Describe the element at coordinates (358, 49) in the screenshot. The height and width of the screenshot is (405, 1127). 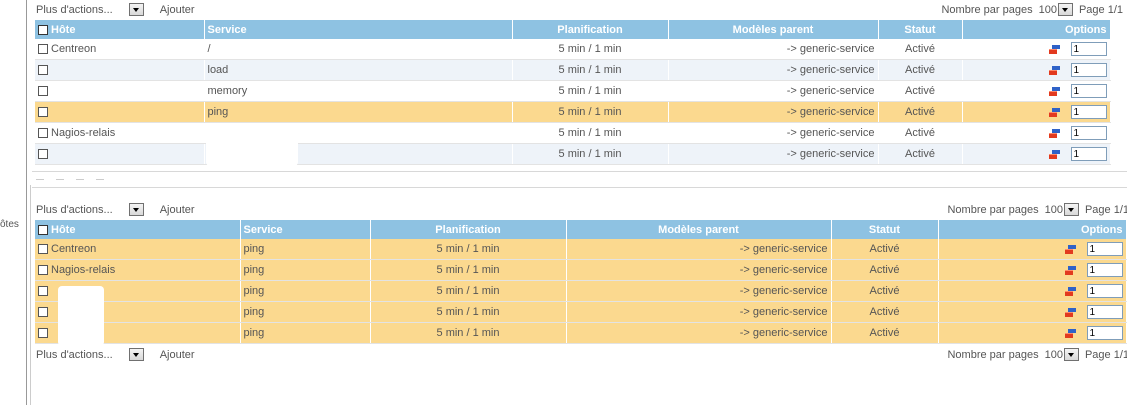
I see `service-name: /` at that location.